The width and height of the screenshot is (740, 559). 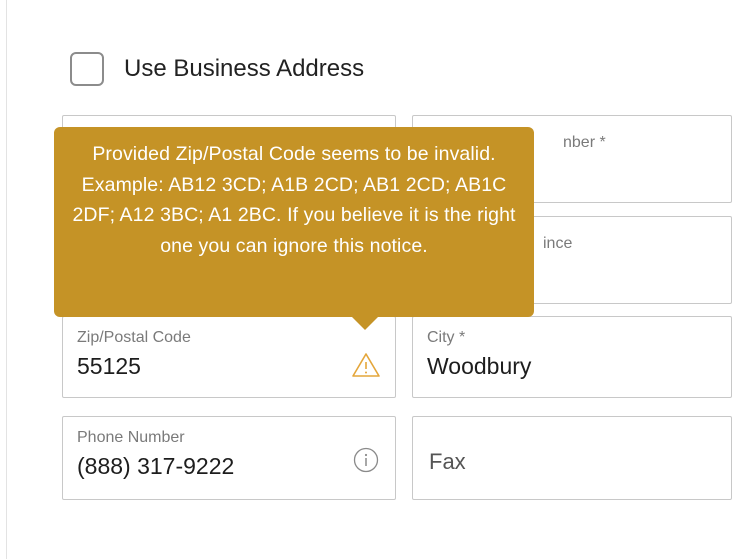 I want to click on street-number-label: nber *, so click(x=584, y=142).